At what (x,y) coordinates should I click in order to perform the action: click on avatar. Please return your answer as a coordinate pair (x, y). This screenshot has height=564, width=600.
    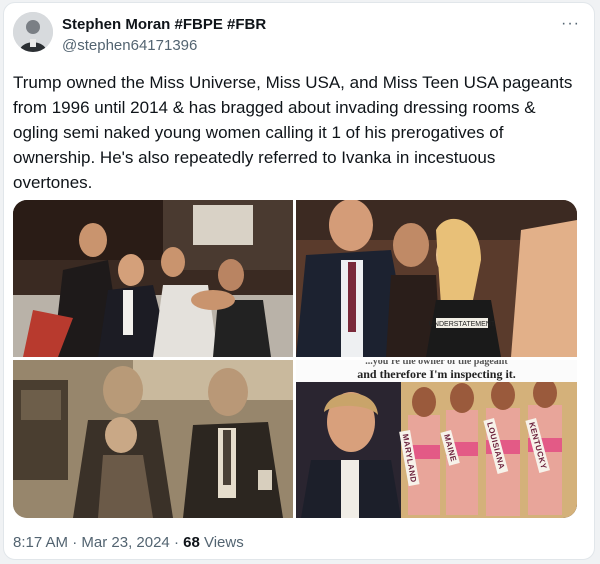
    Looking at the image, I should click on (33, 32).